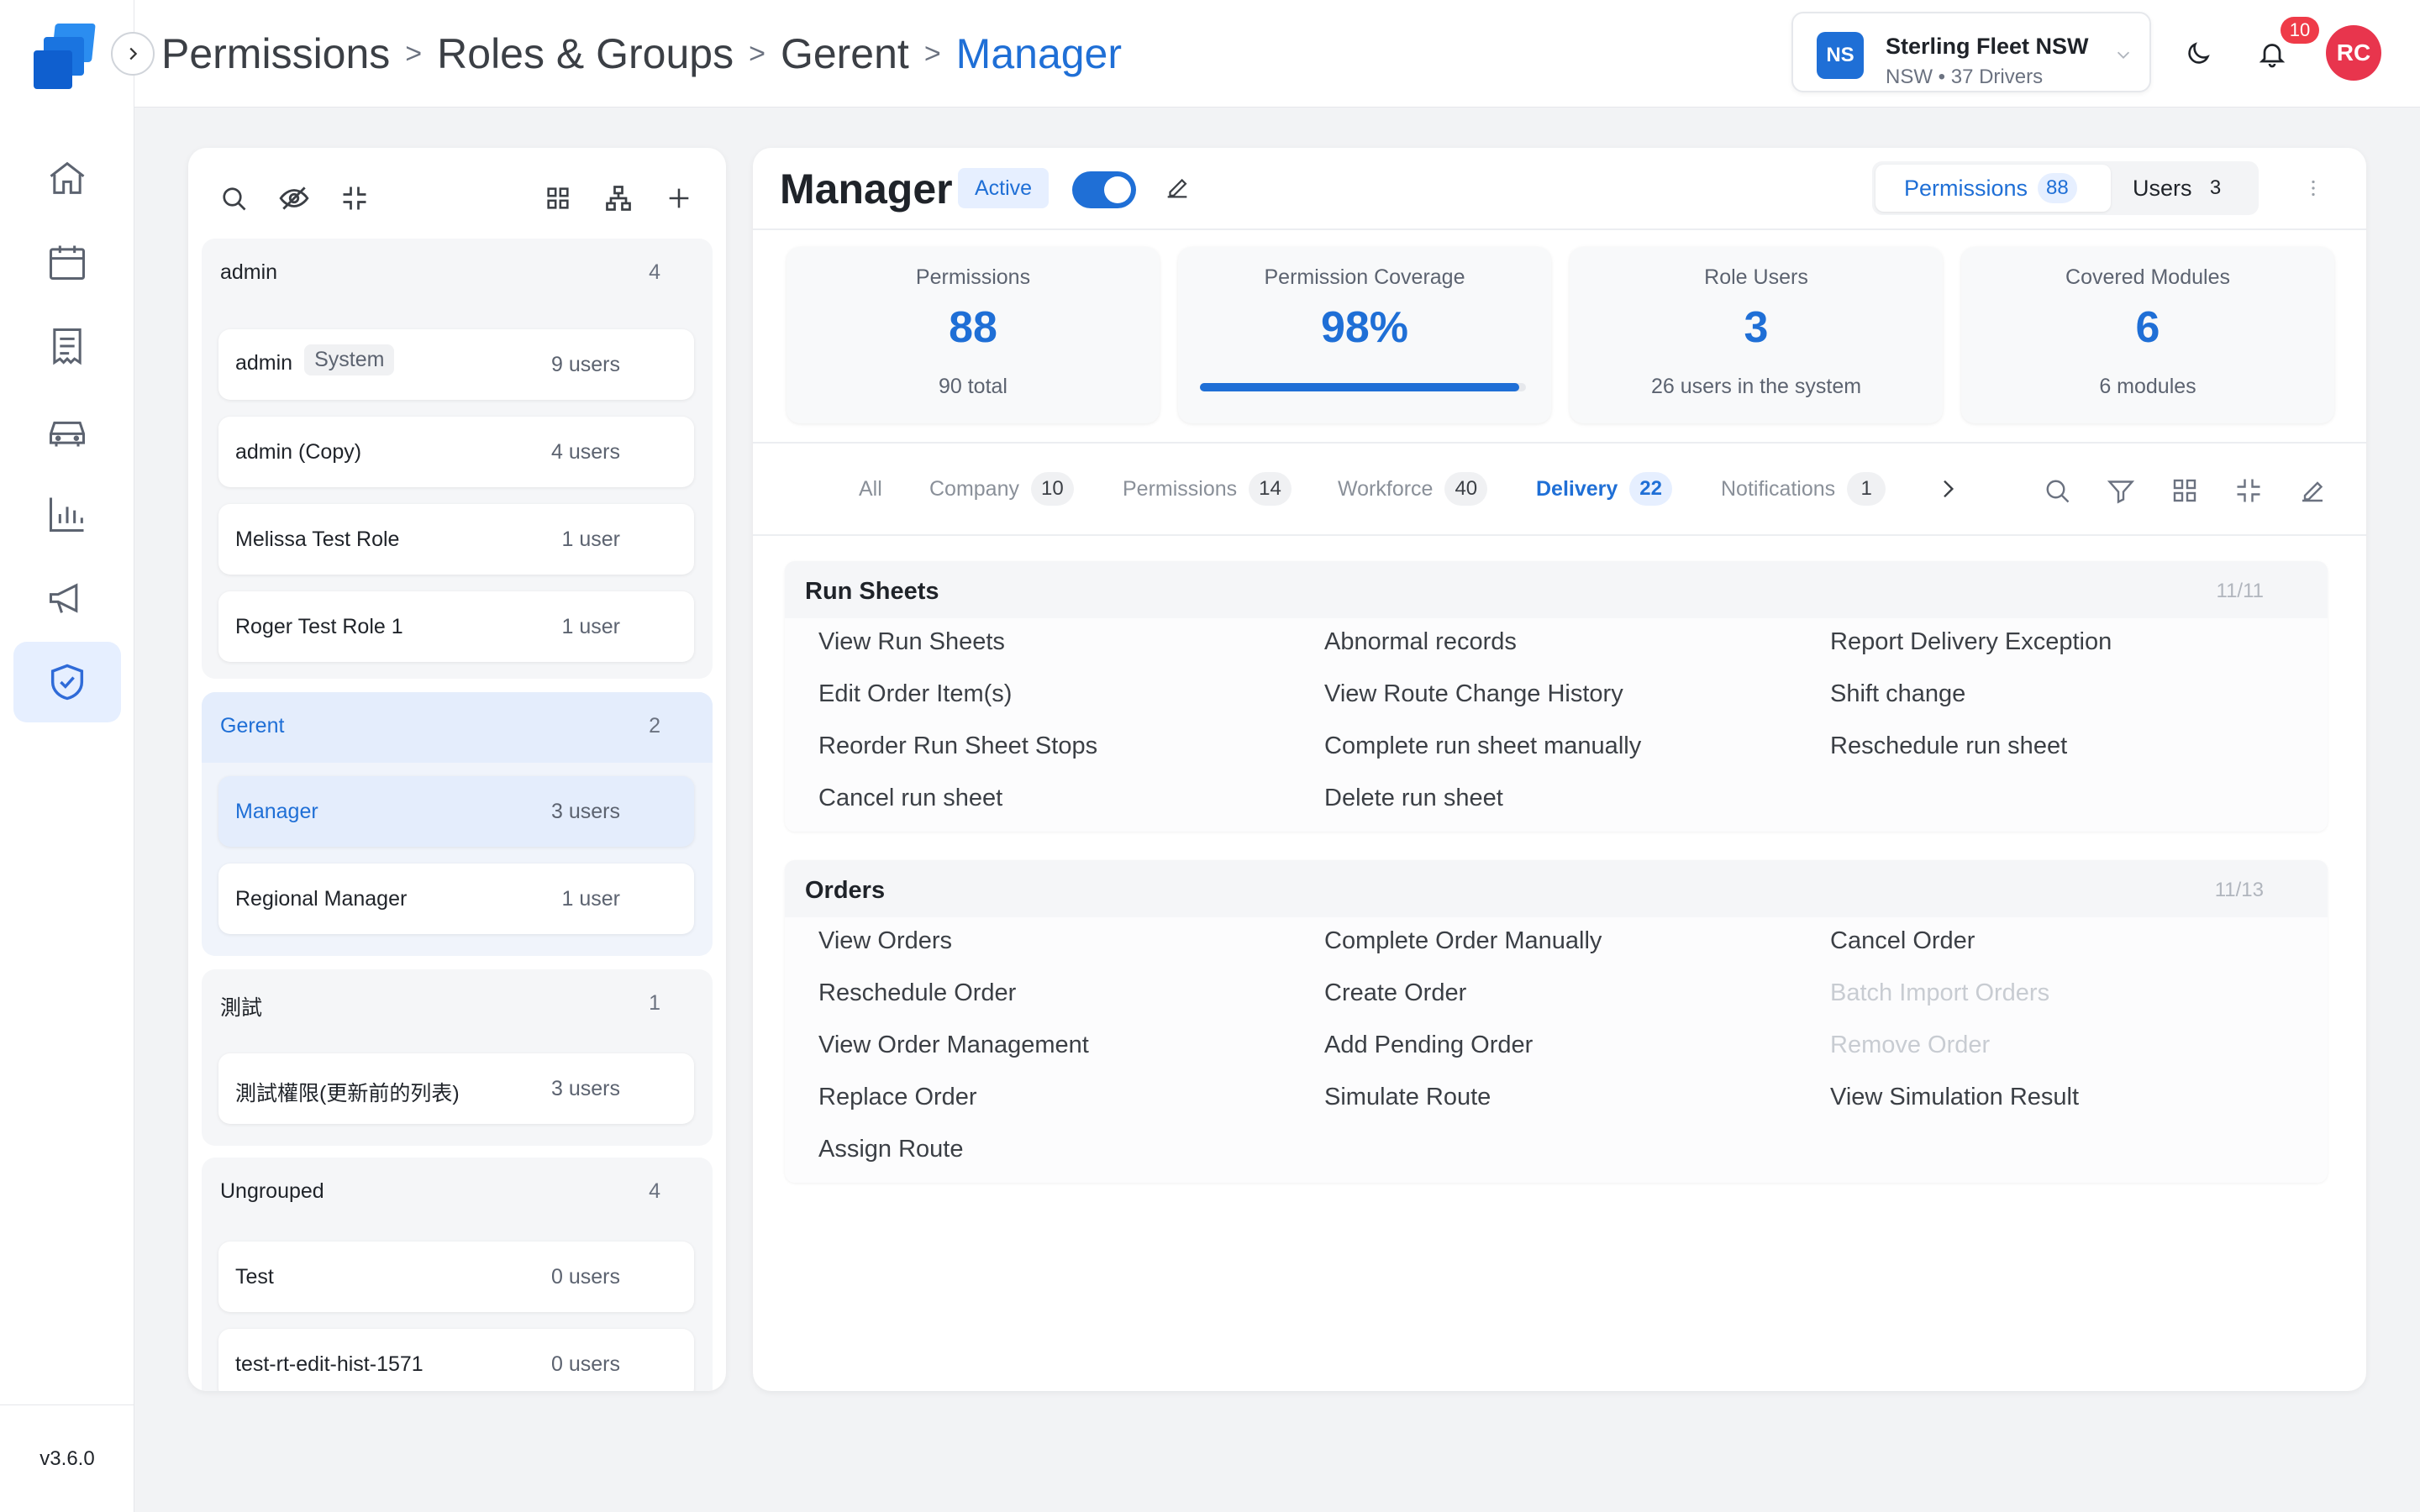 This screenshot has width=2420, height=1512. Describe the element at coordinates (67, 178) in the screenshot. I see `nav-home` at that location.